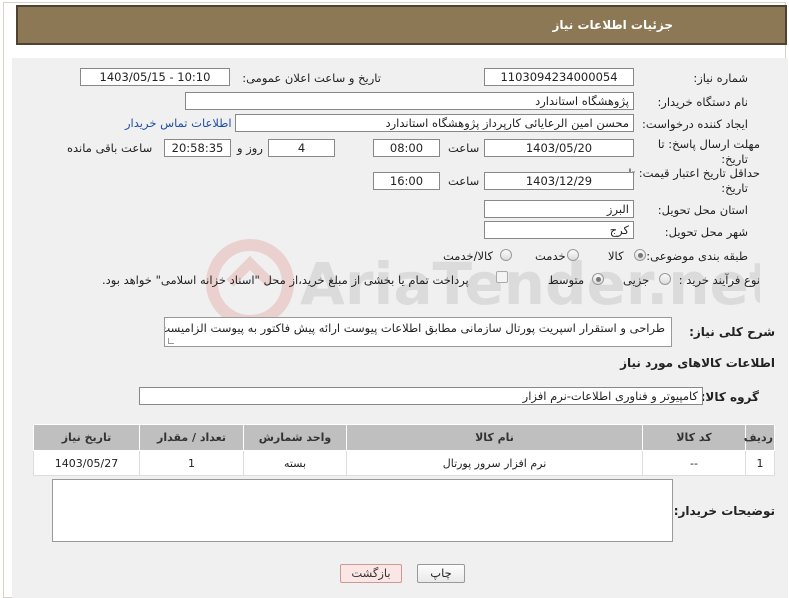  I want to click on deadline-time-label: ساعت, so click(464, 148).